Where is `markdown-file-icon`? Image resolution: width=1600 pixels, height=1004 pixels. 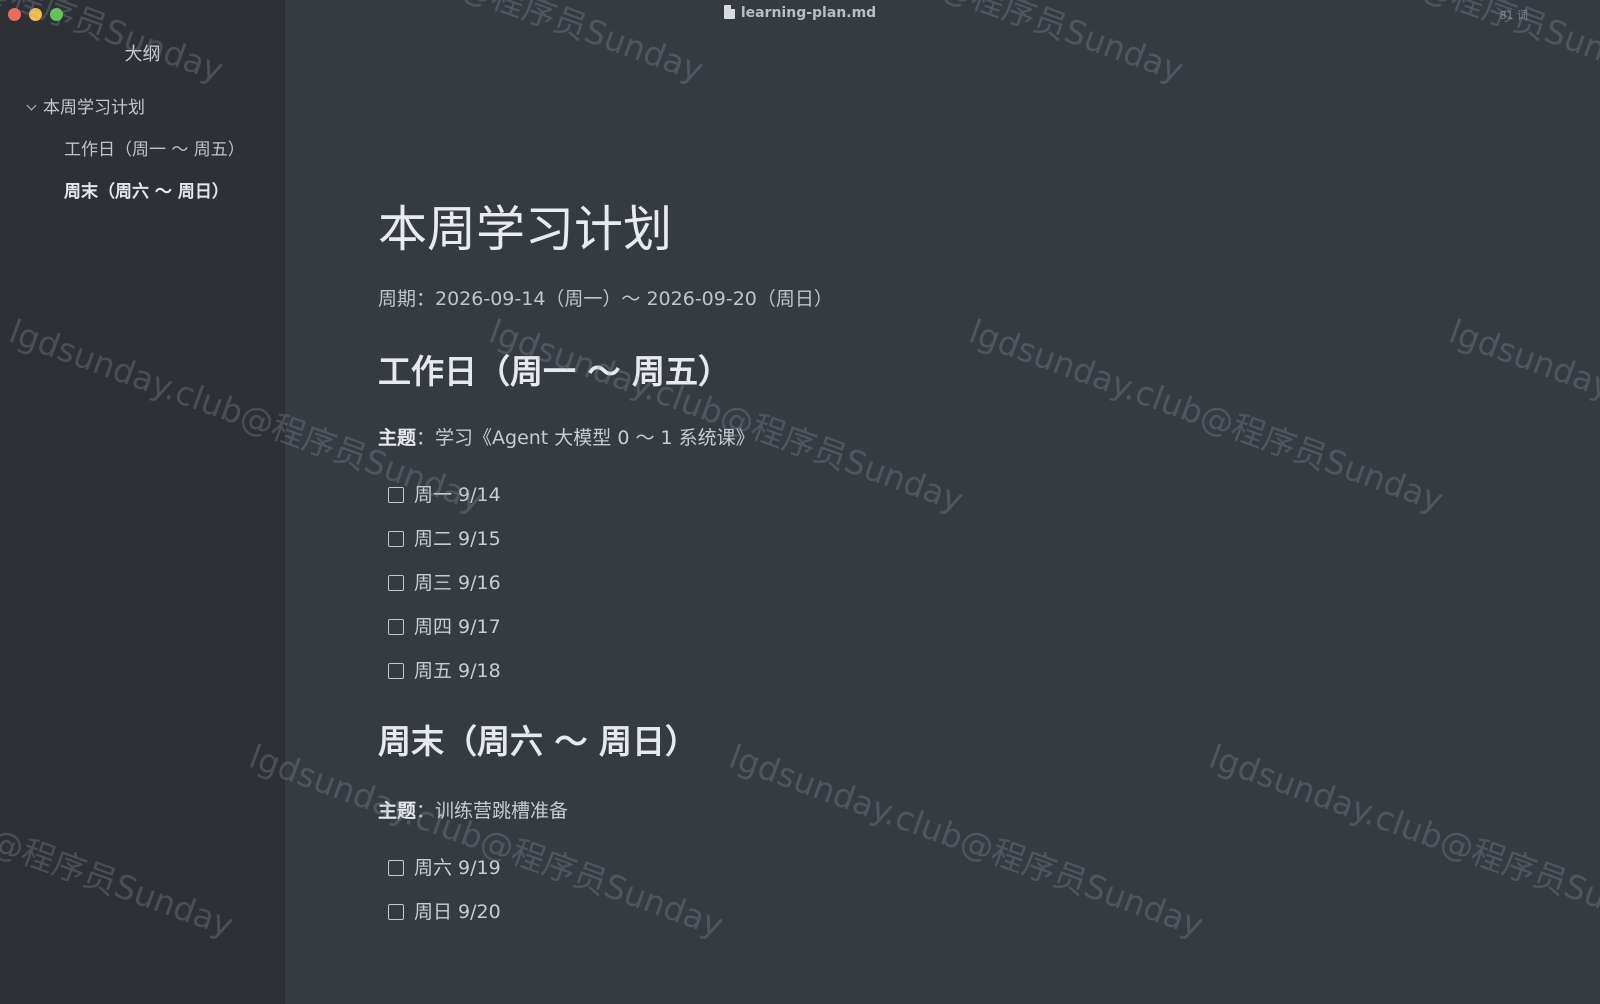
markdown-file-icon is located at coordinates (729, 12).